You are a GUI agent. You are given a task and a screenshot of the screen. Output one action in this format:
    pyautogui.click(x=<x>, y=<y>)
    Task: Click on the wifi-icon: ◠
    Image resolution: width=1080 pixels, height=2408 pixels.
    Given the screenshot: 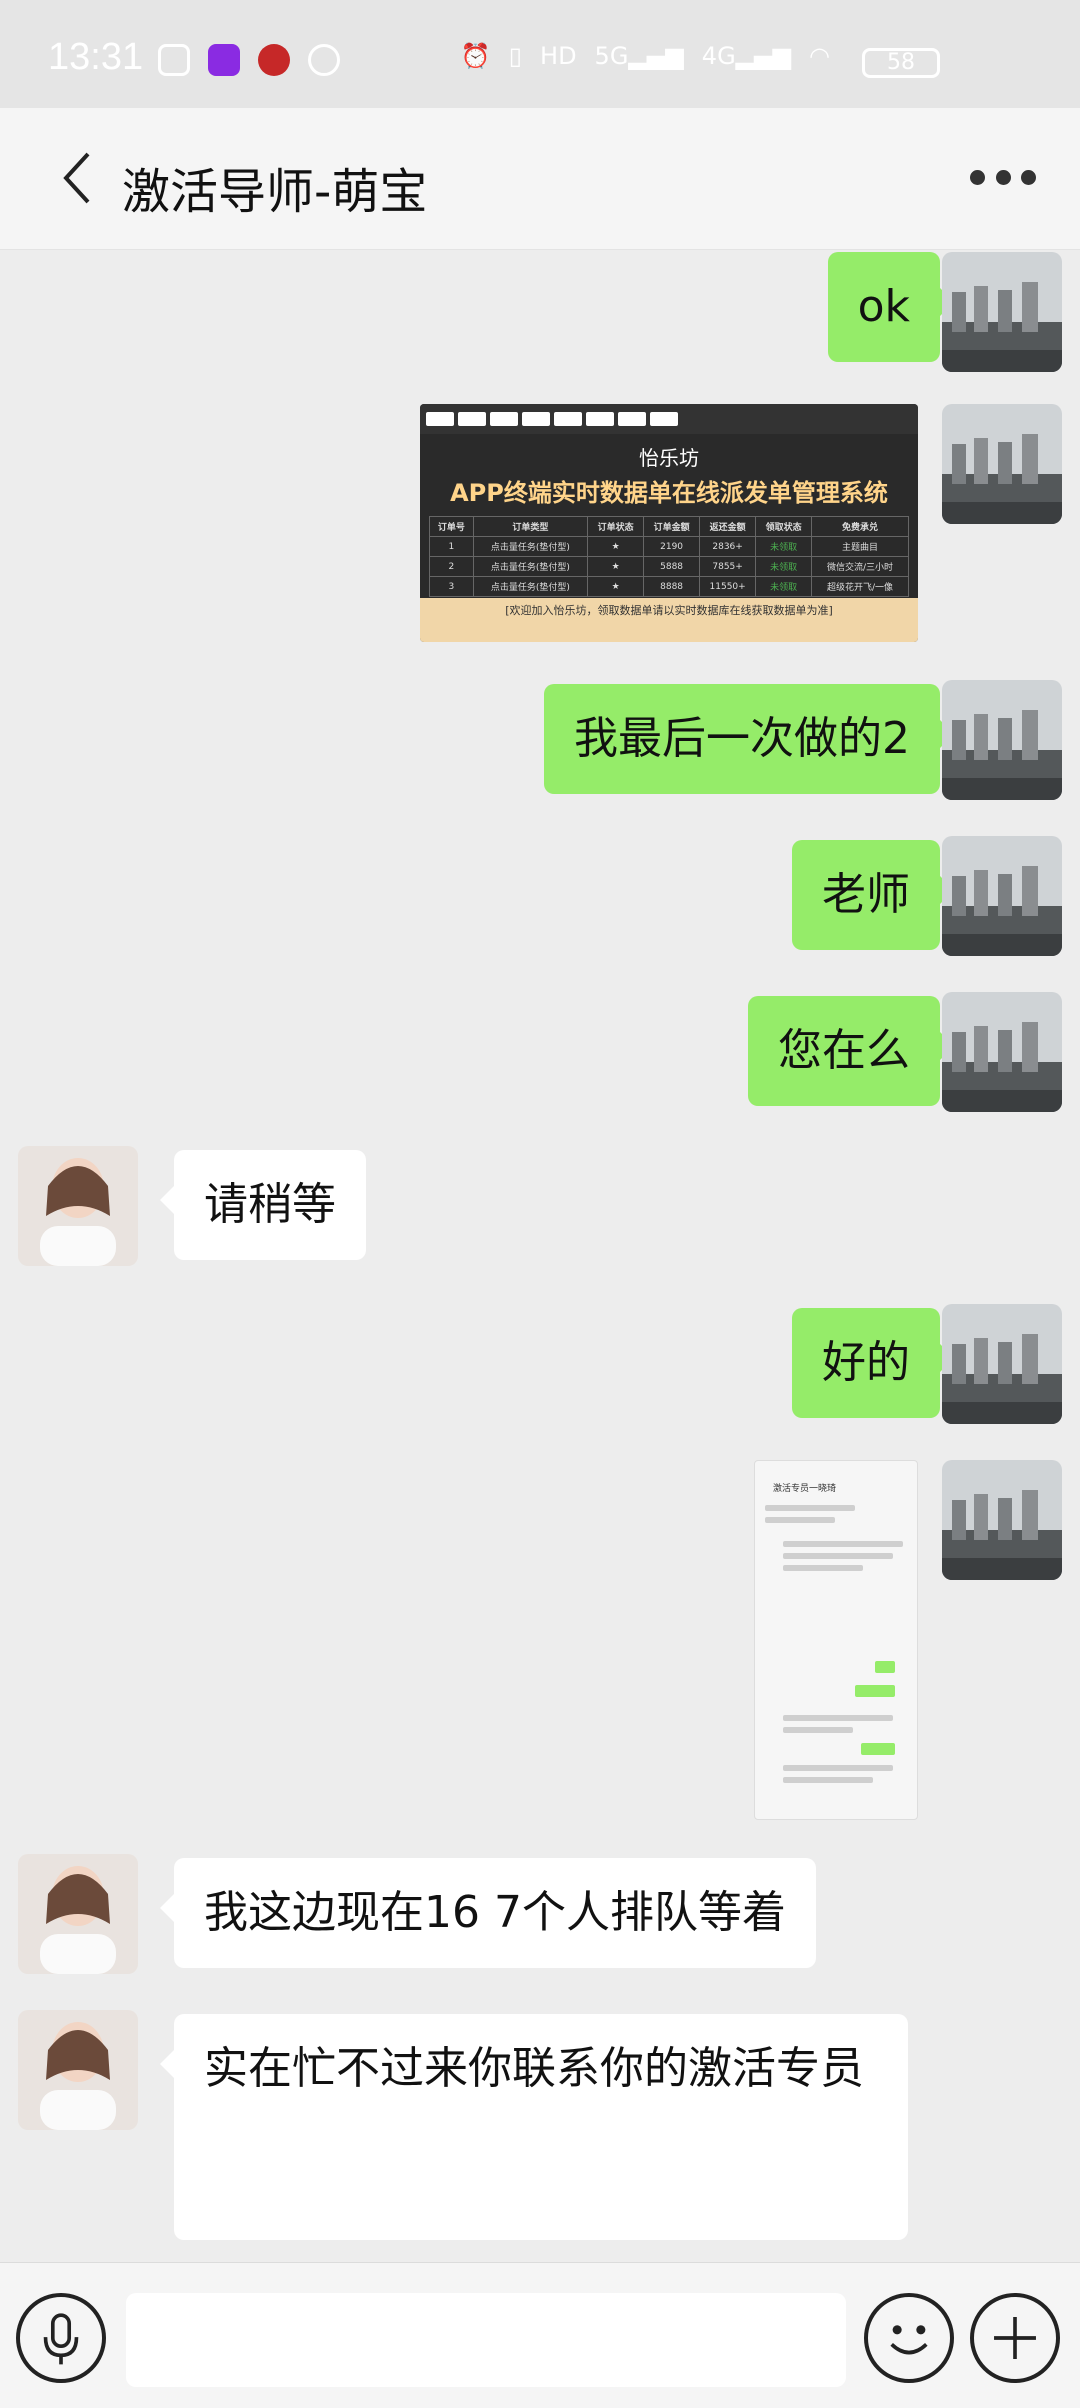 What is the action you would take?
    pyautogui.click(x=819, y=56)
    